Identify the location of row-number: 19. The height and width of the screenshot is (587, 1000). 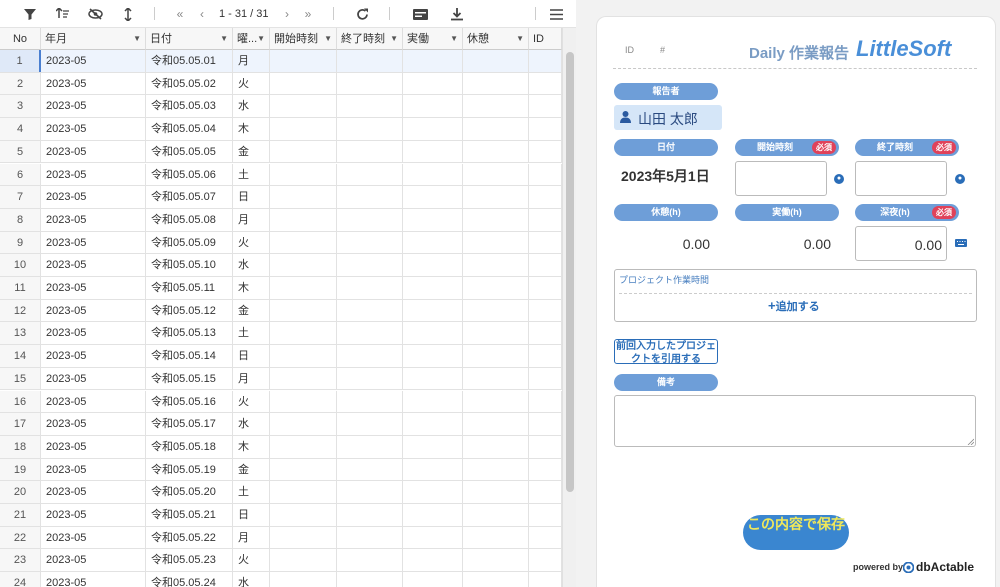
(20, 469).